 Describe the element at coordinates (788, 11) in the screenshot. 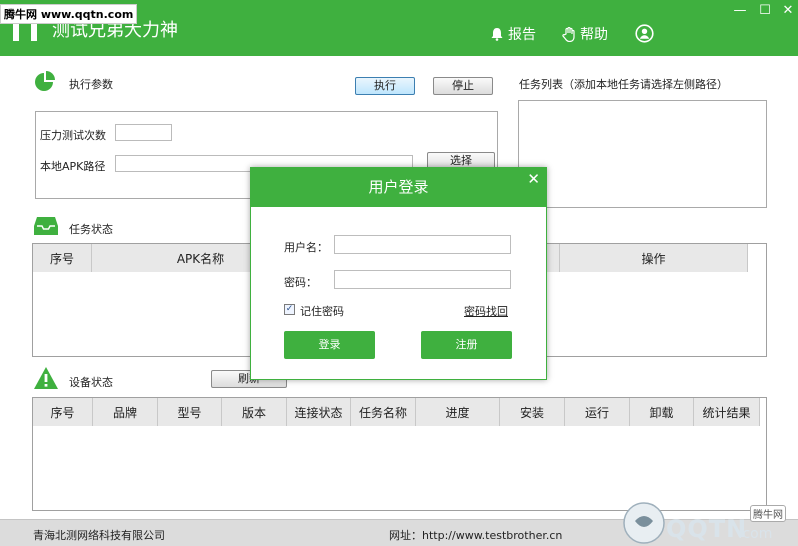

I see `close-button: ✕` at that location.